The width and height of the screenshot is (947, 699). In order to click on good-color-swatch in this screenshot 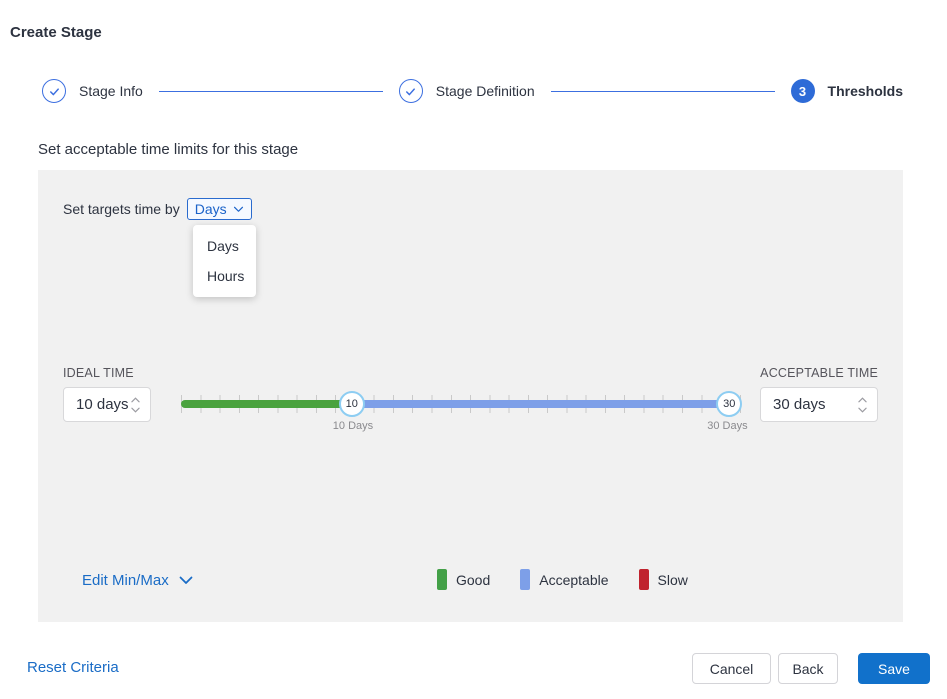, I will do `click(442, 579)`.